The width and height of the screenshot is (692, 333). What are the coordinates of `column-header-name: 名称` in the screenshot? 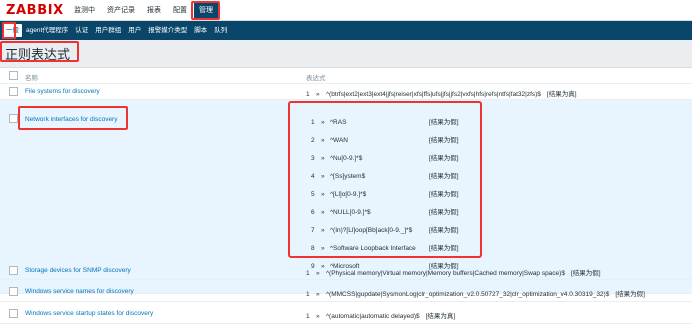 It's located at (31, 77).